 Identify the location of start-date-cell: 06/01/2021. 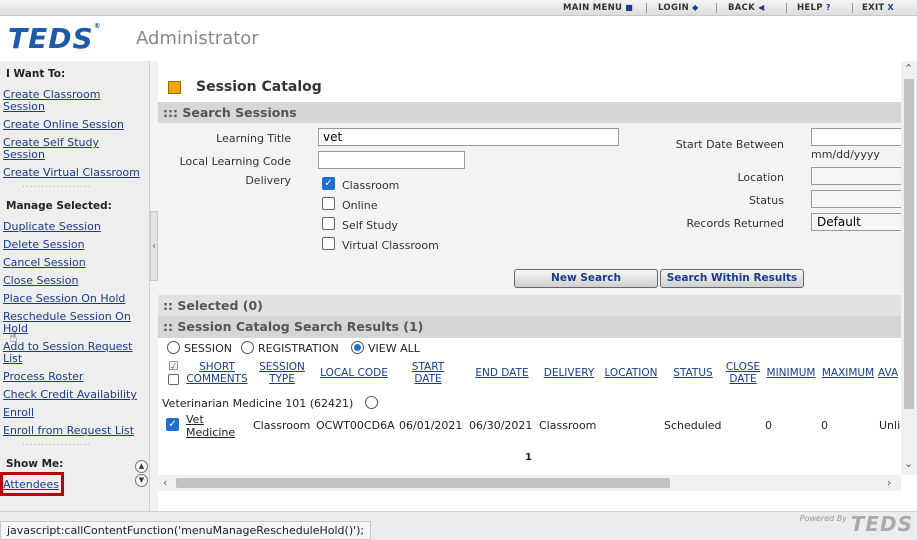
(431, 425).